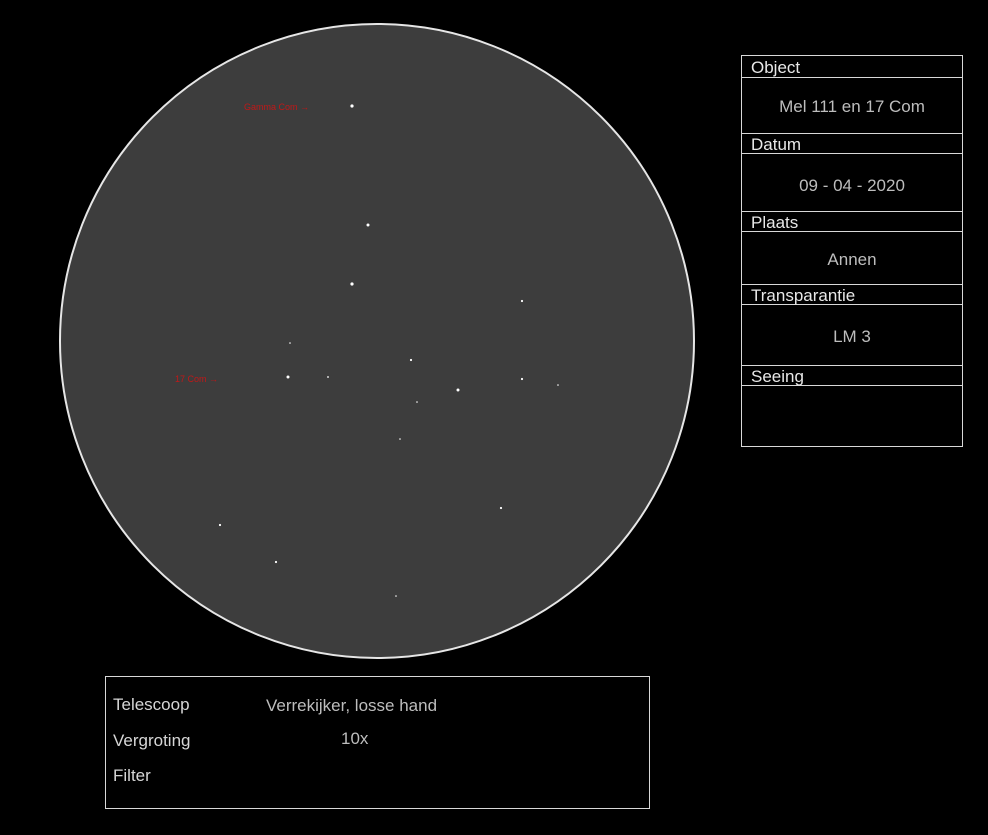 This screenshot has width=988, height=835. Describe the element at coordinates (852, 185) in the screenshot. I see `date-value: 09 - 04 - 2020` at that location.